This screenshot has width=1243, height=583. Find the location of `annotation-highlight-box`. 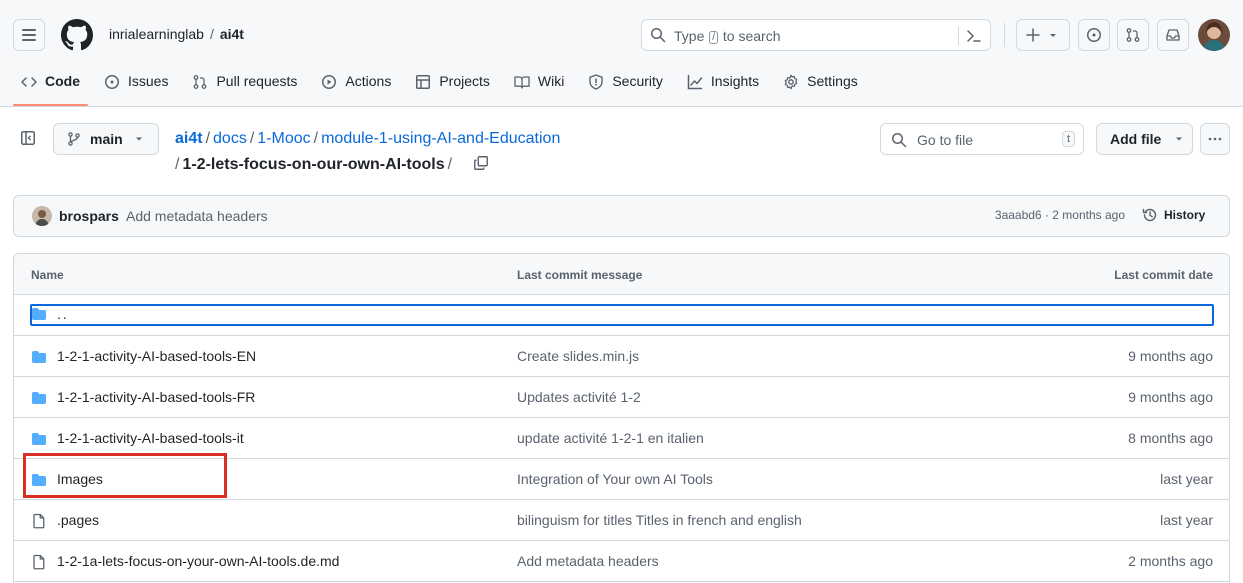

annotation-highlight-box is located at coordinates (125, 475).